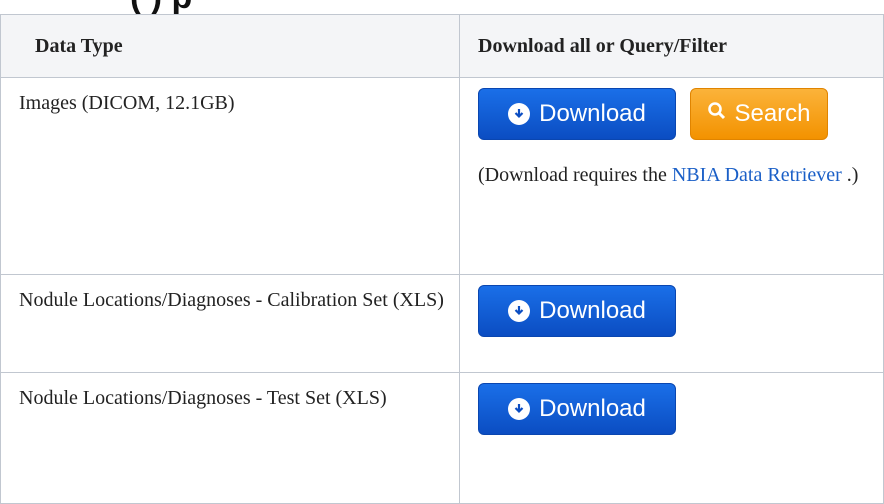  I want to click on header-data-type: Data Type, so click(230, 46).